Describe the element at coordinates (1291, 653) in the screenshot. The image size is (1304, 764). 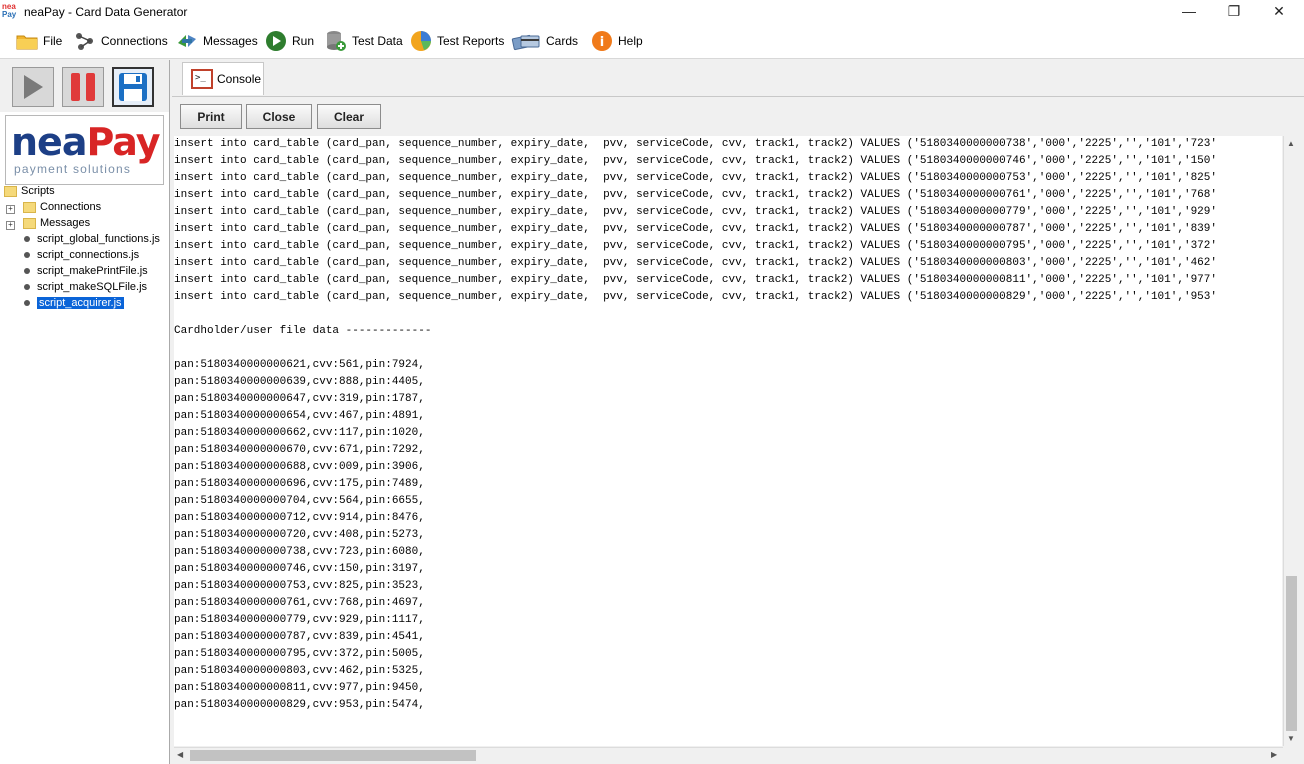
I see `vertical-scroll-thumb` at that location.